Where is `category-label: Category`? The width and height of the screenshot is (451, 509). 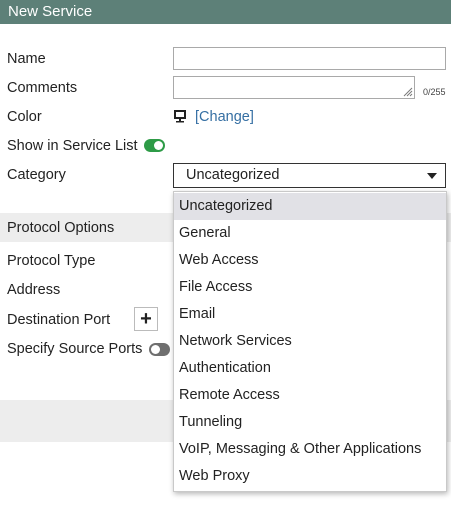
category-label: Category is located at coordinates (36, 175).